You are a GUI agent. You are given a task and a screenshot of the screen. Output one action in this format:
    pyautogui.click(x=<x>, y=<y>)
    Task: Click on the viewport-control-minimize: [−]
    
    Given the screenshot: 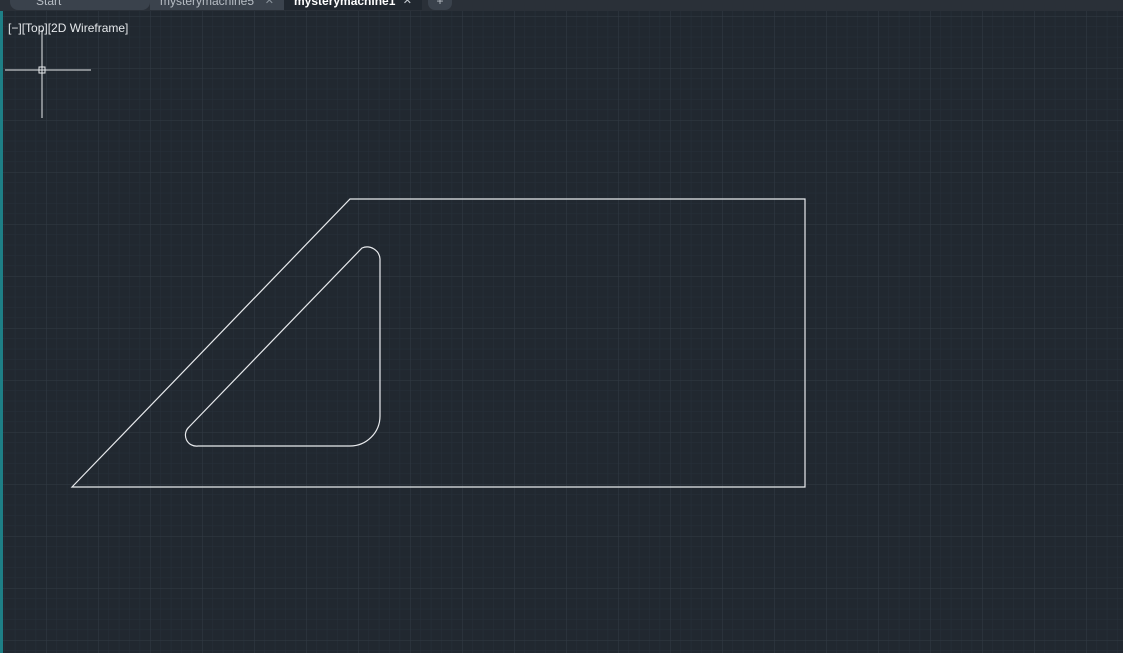 What is the action you would take?
    pyautogui.click(x=15, y=28)
    